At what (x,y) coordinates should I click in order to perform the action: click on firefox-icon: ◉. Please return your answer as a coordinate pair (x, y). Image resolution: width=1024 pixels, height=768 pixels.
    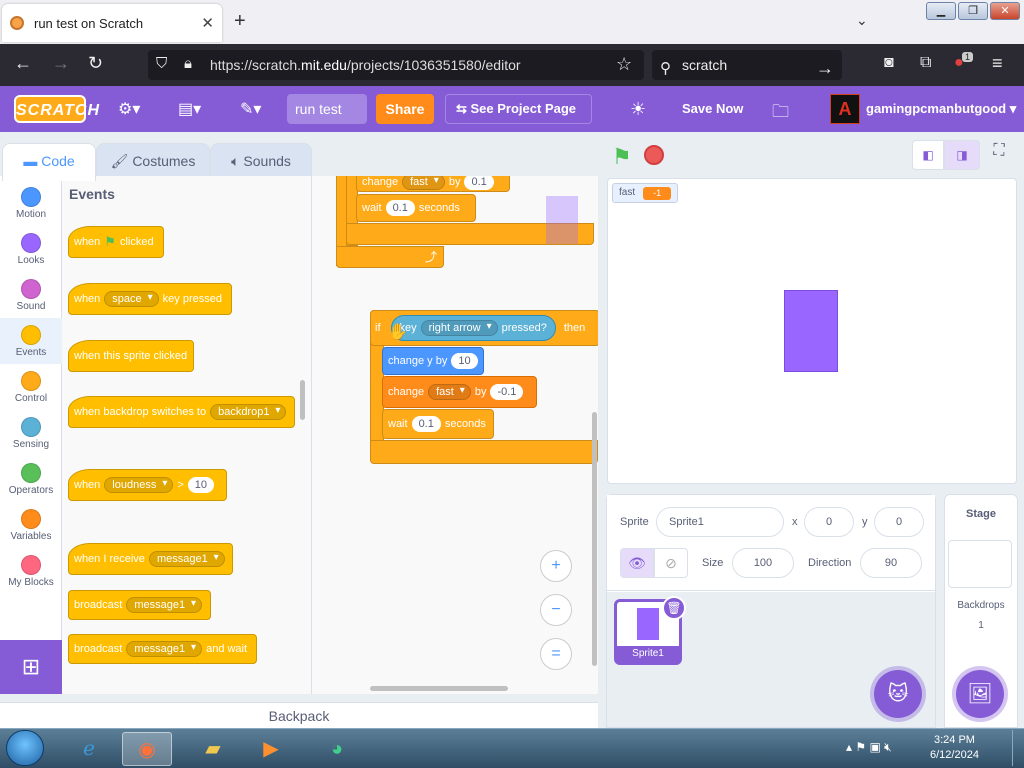
    Looking at the image, I should click on (147, 749).